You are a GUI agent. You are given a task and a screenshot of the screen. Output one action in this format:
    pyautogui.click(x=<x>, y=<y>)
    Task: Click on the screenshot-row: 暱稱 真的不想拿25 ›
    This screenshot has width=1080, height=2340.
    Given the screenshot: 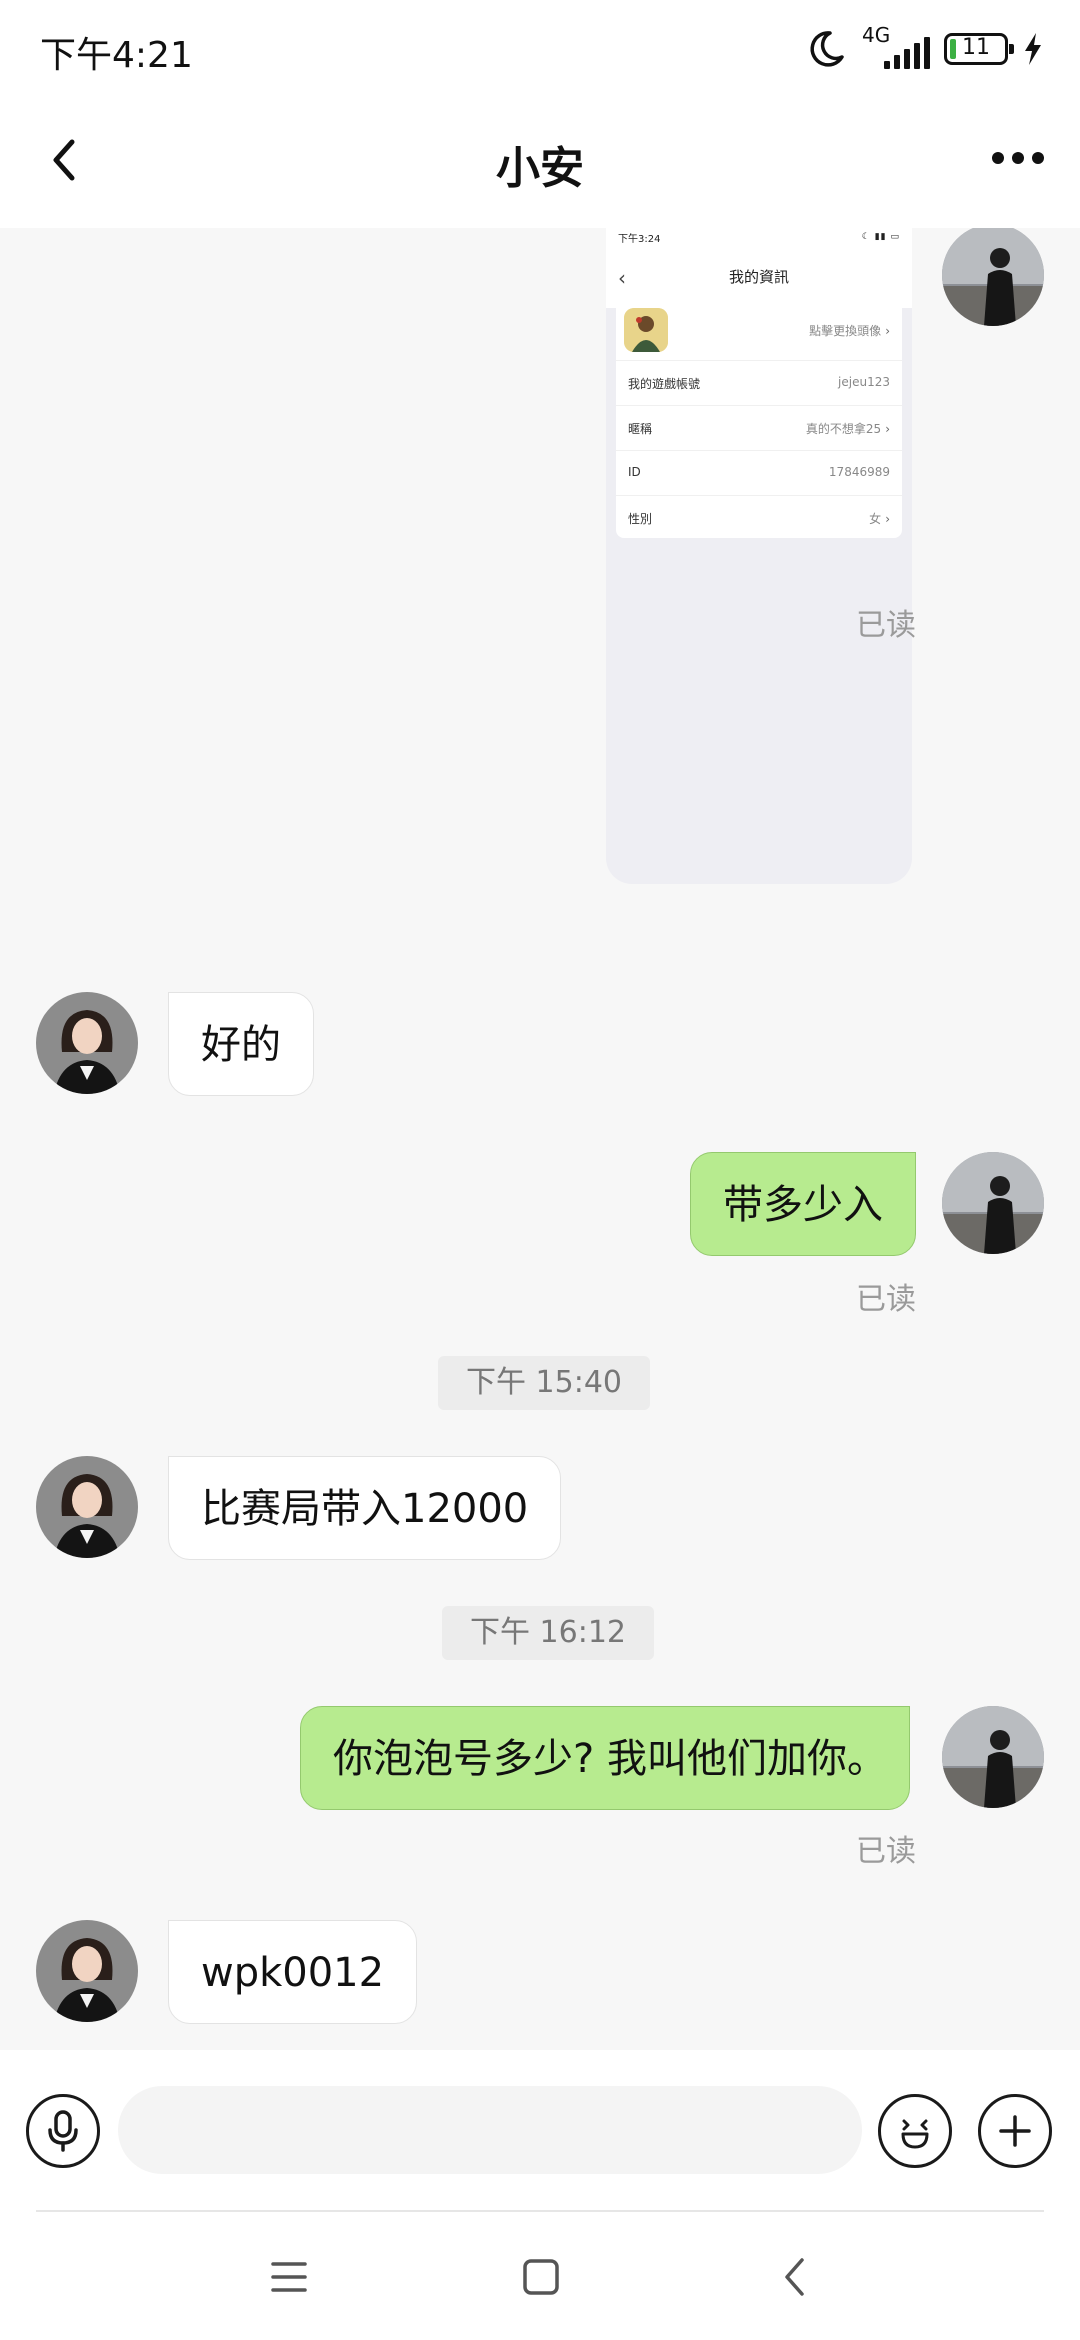 What is the action you would take?
    pyautogui.click(x=759, y=427)
    